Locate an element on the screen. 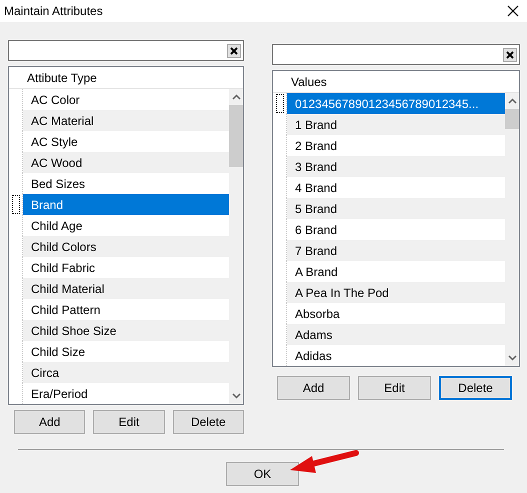 Image resolution: width=527 pixels, height=493 pixels. ok-button: OK is located at coordinates (262, 474).